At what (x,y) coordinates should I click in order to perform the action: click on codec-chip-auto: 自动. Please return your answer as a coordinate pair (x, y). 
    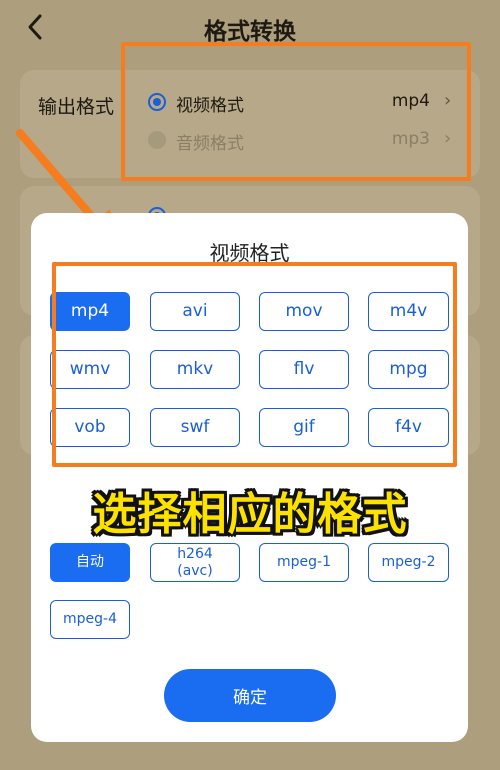
    Looking at the image, I should click on (90, 562).